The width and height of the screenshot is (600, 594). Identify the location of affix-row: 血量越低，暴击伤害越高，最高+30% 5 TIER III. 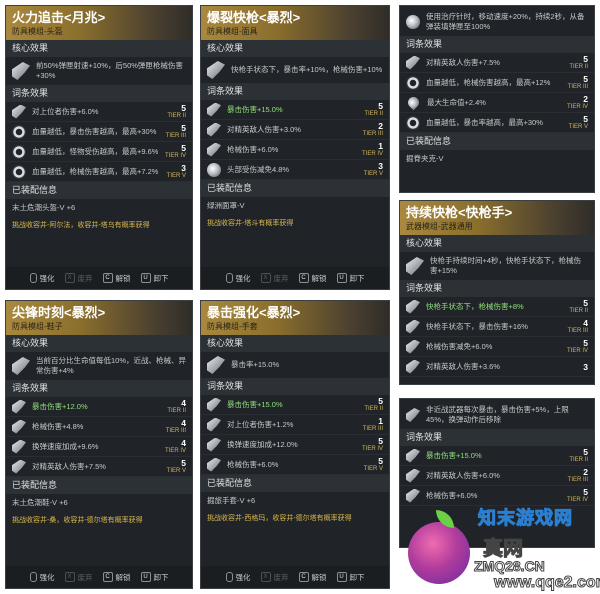
(99, 132).